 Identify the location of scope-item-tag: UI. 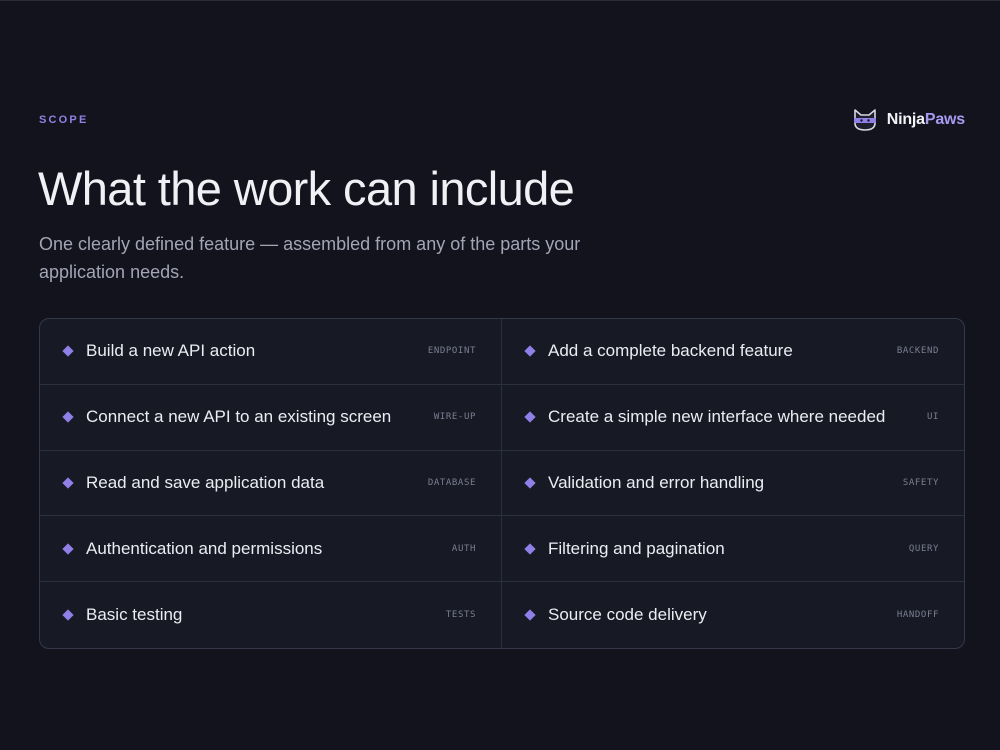
(932, 417).